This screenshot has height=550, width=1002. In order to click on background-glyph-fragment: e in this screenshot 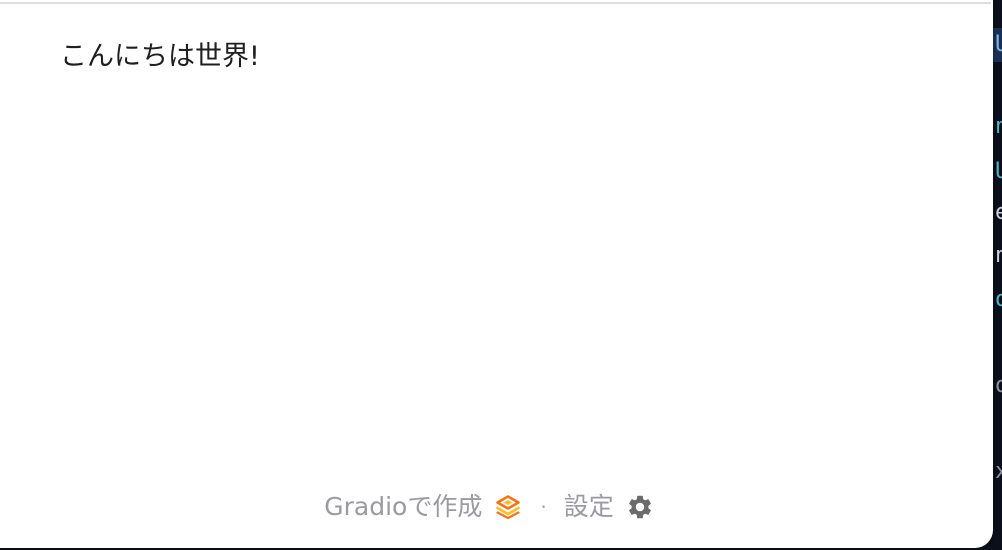, I will do `click(998, 212)`.